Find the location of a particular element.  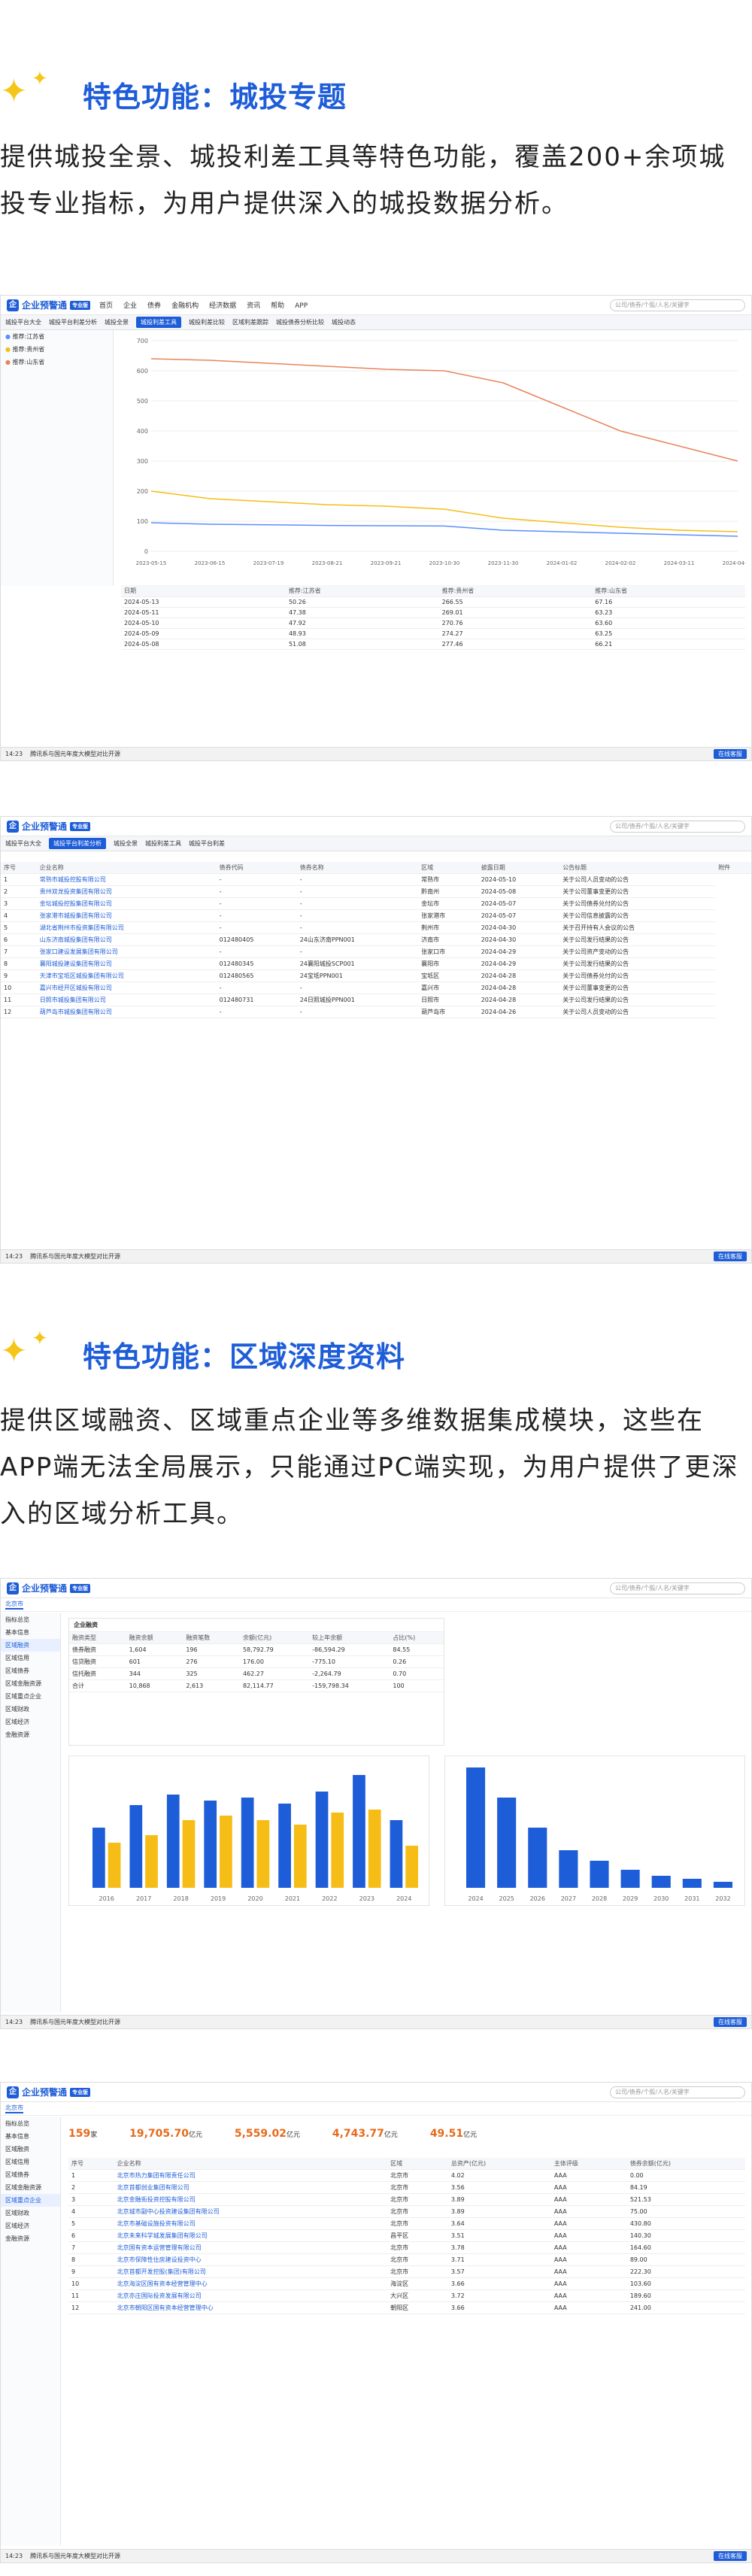

table-row: 2024-05-10 47.92 270.76 63.60 is located at coordinates (433, 623).